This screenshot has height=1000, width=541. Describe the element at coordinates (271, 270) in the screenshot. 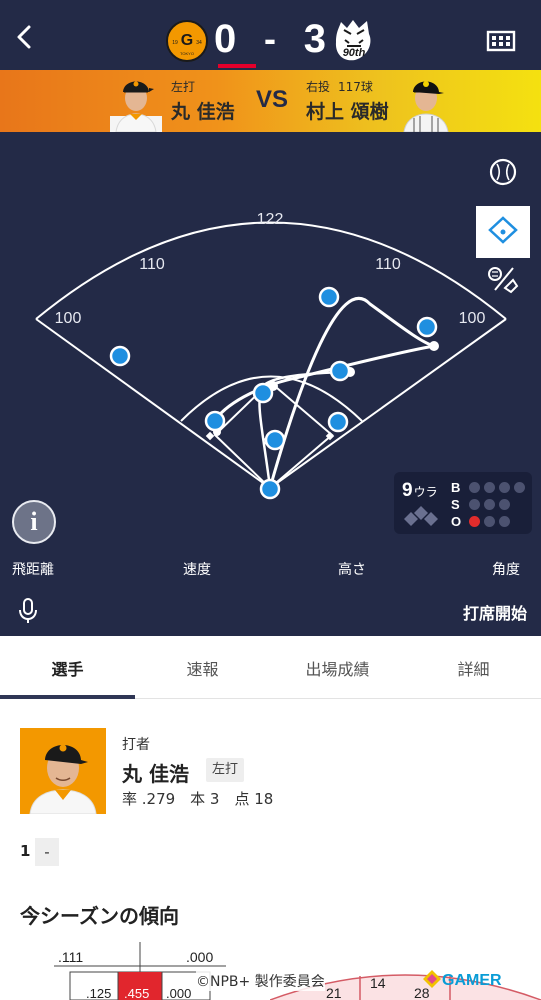

I see `outfield-fence` at that location.